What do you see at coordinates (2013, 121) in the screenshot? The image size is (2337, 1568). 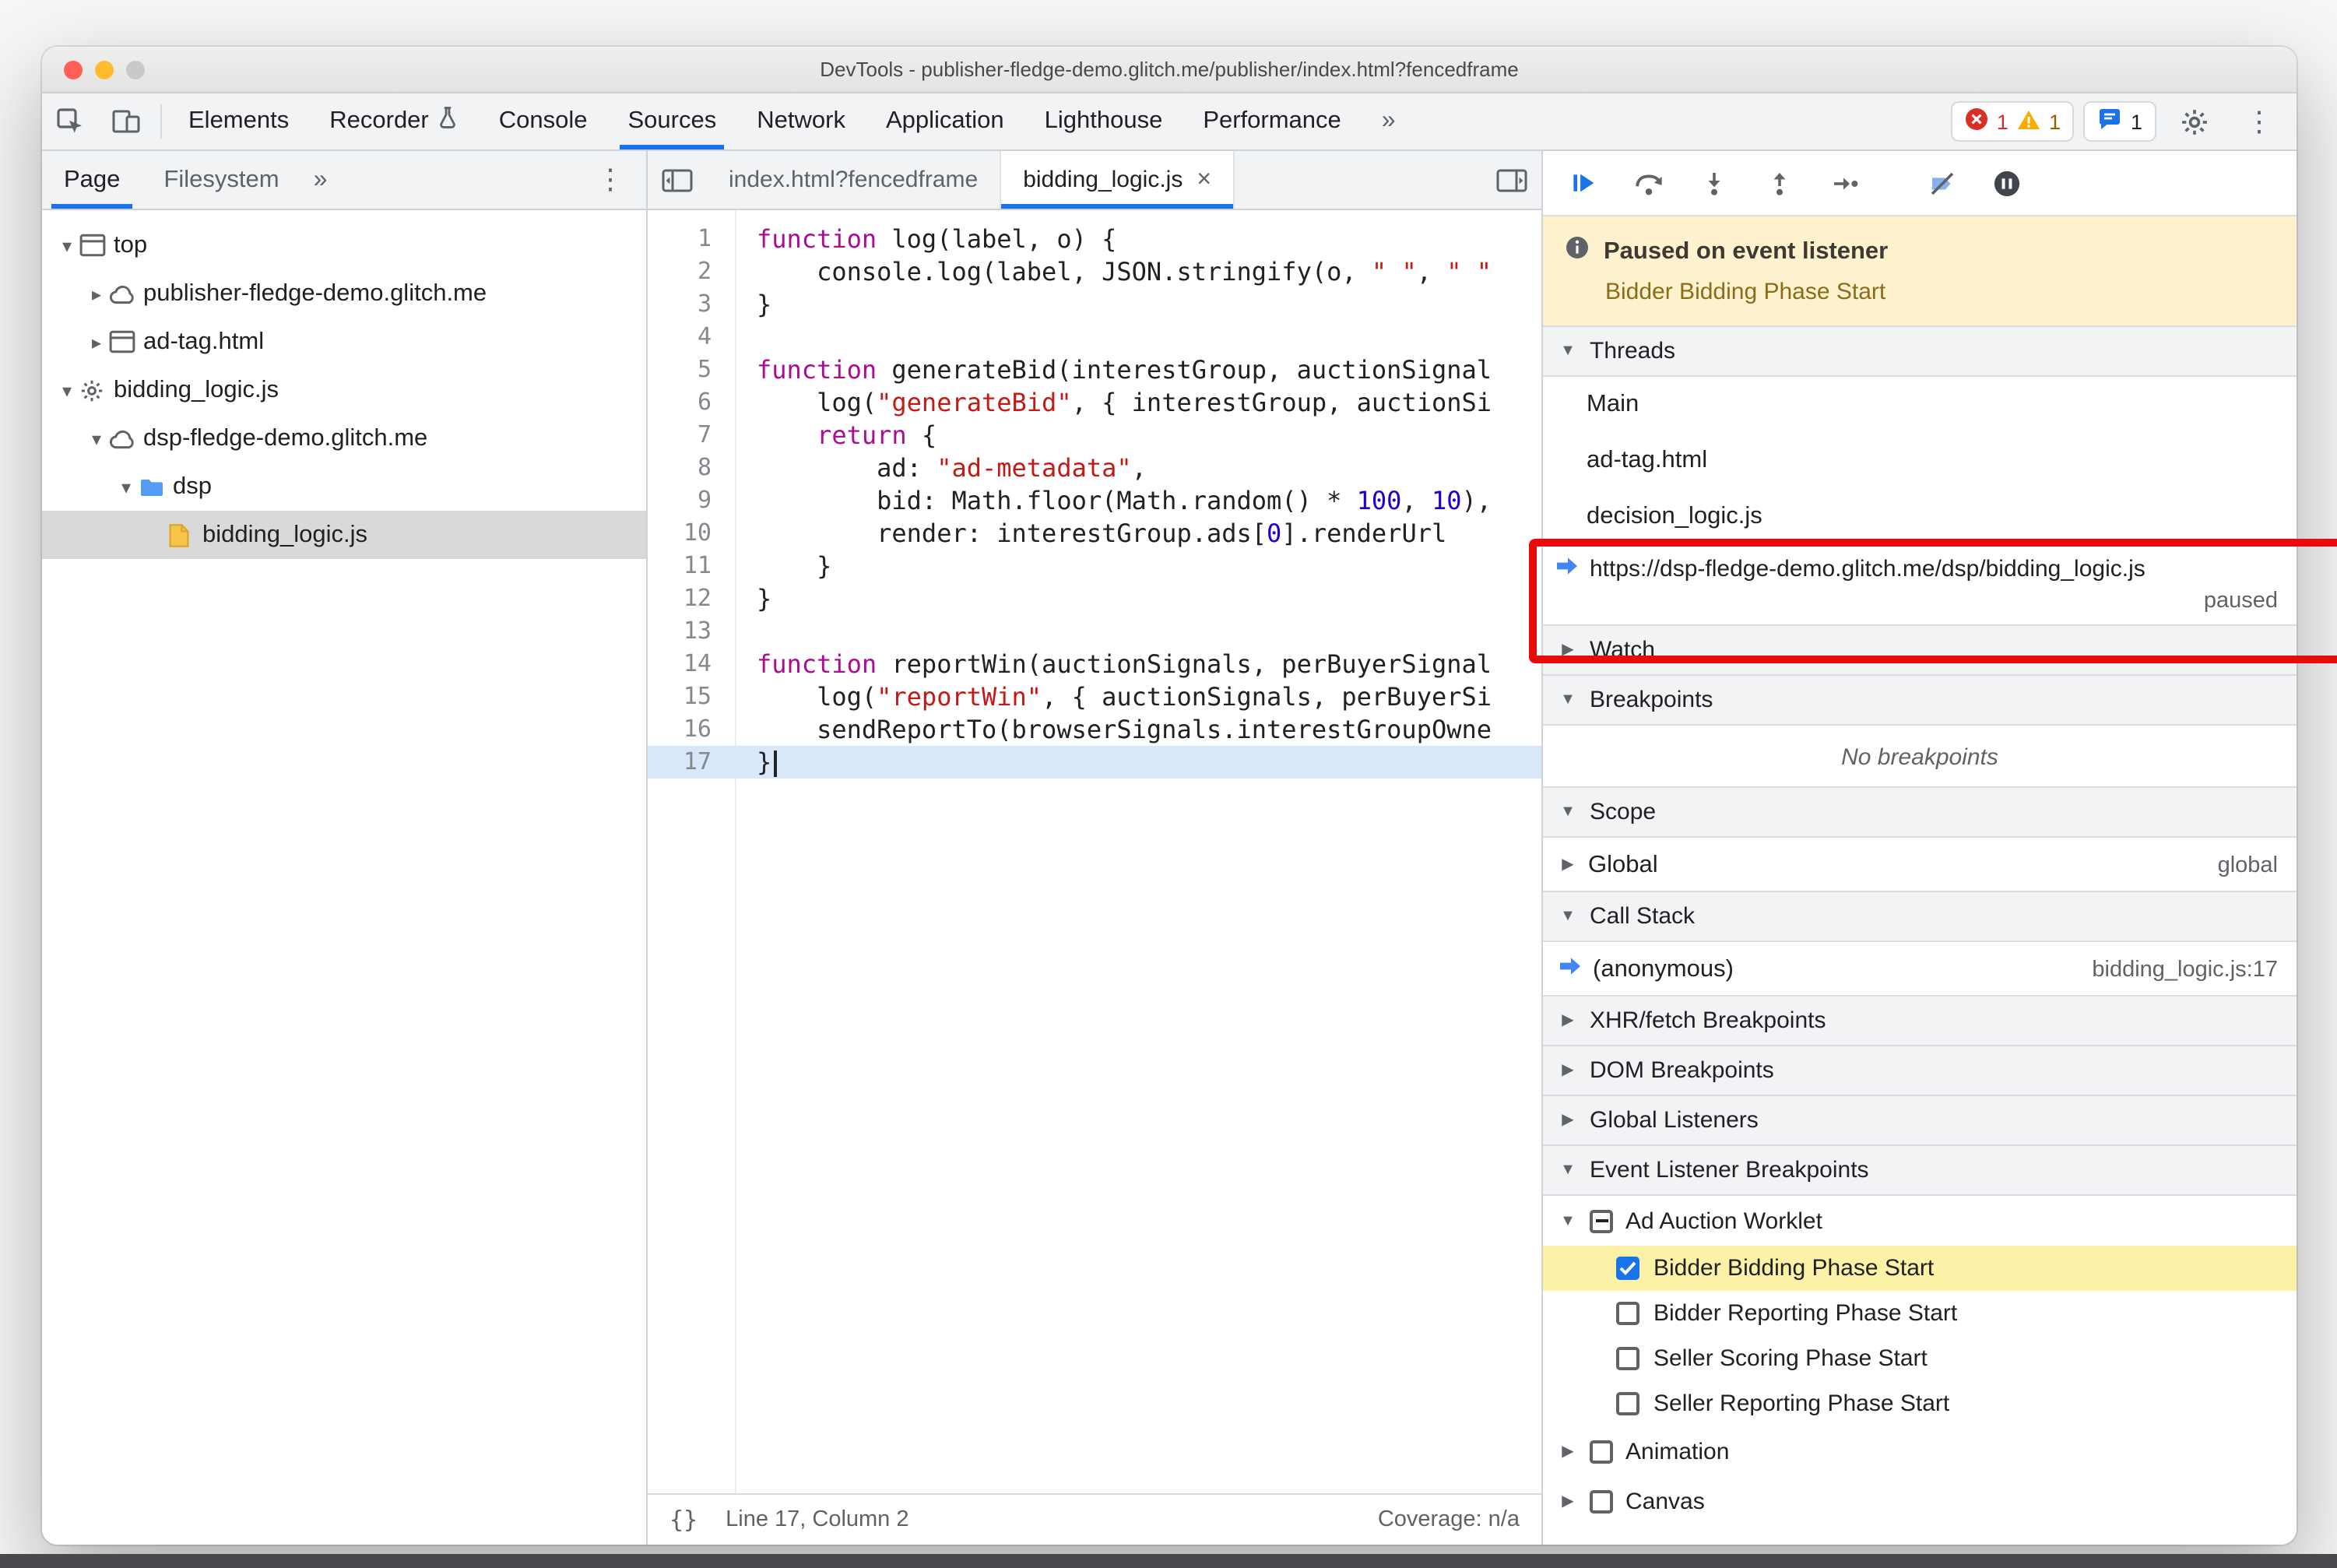 I see `errors-warnings-button: 1 1` at bounding box center [2013, 121].